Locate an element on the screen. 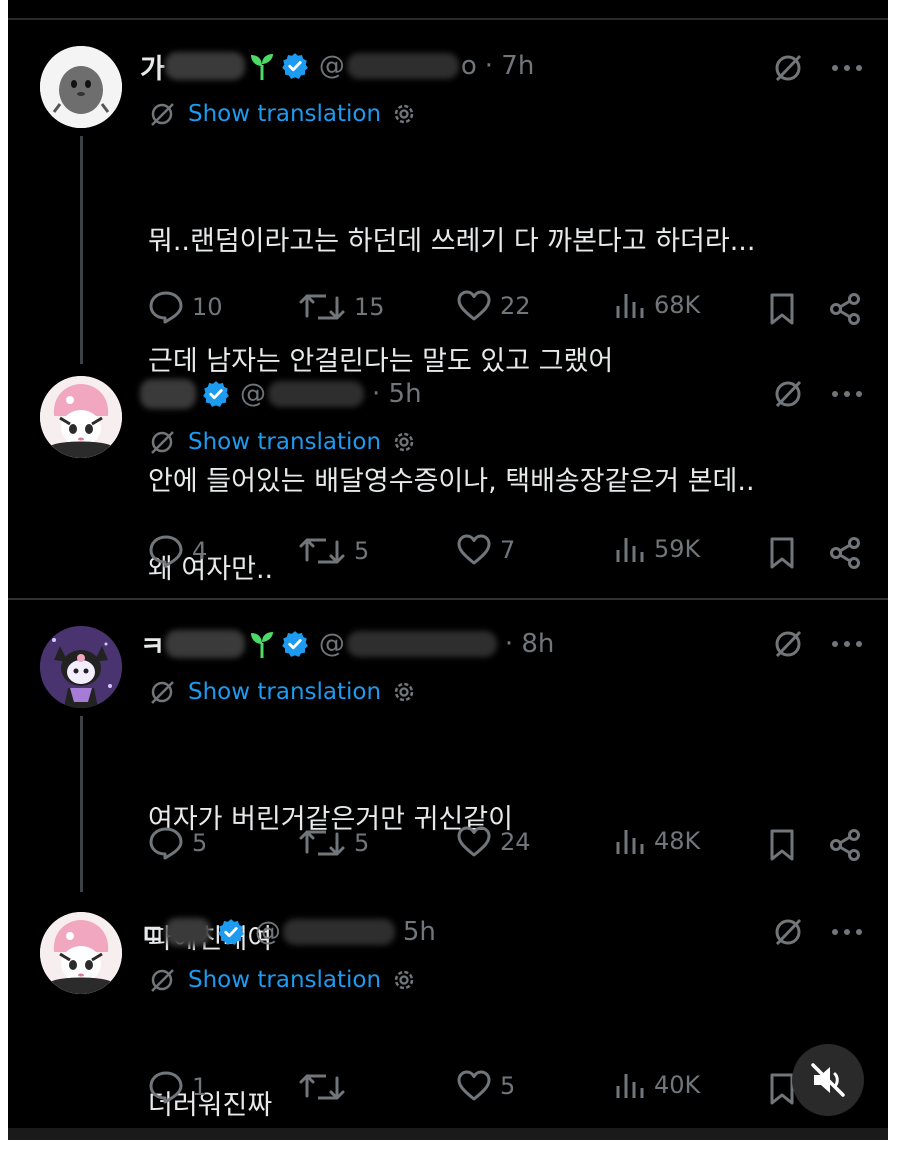  timestamp: · 5h is located at coordinates (397, 394).